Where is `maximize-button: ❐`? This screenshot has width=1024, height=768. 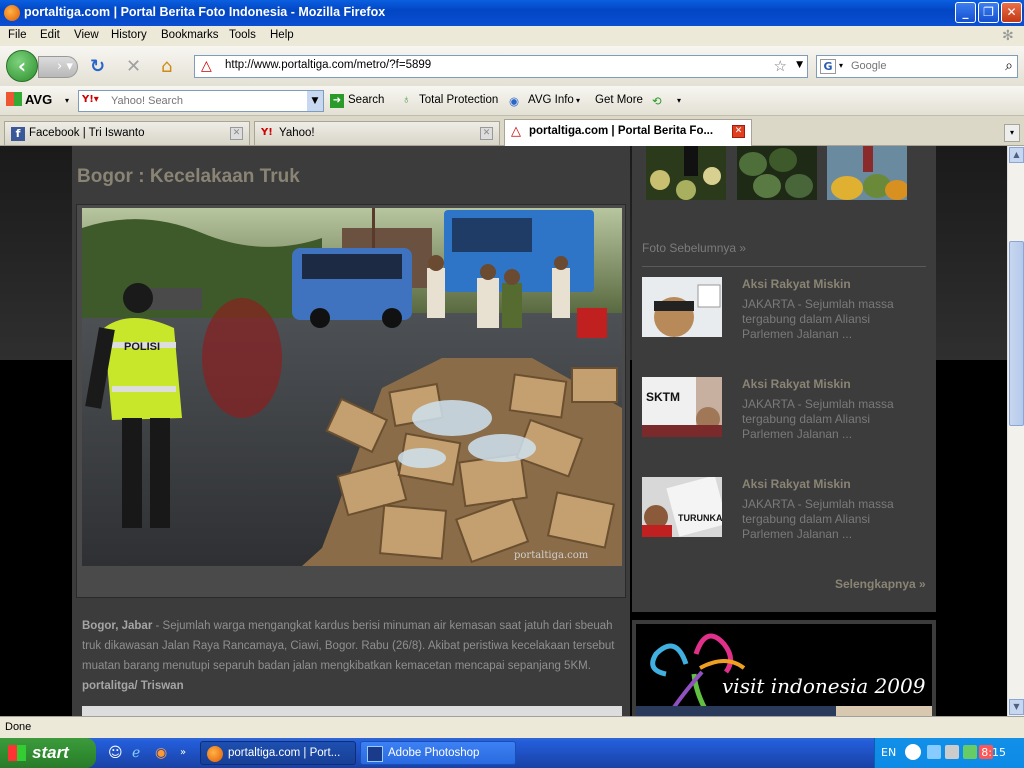 maximize-button: ❐ is located at coordinates (988, 12).